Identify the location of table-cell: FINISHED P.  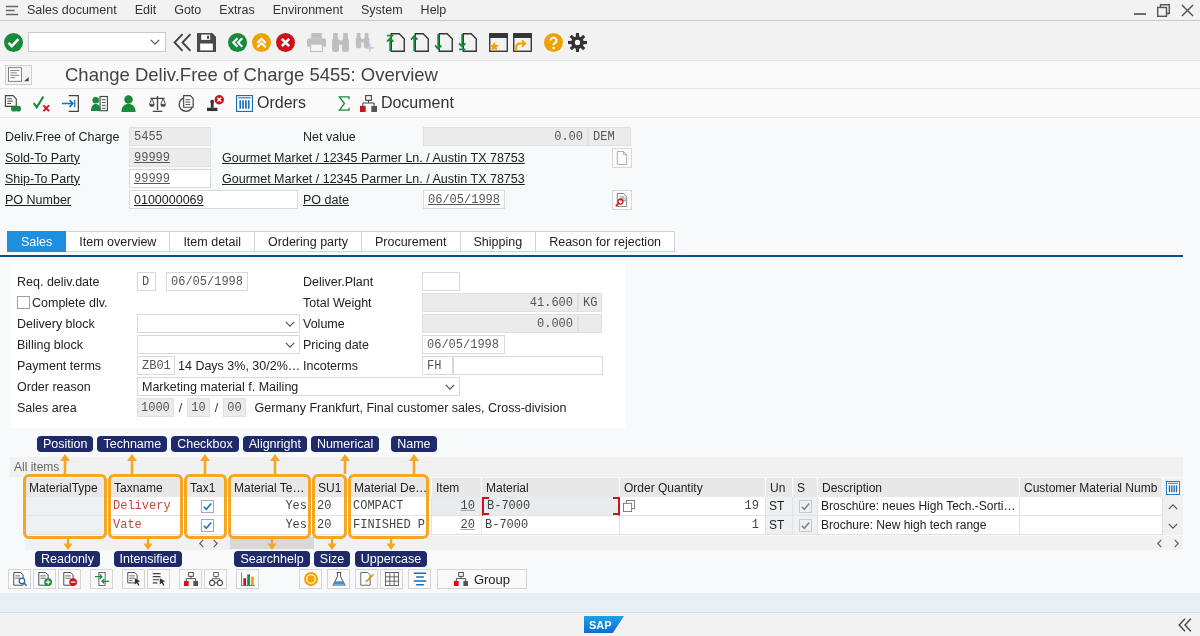
(391, 525).